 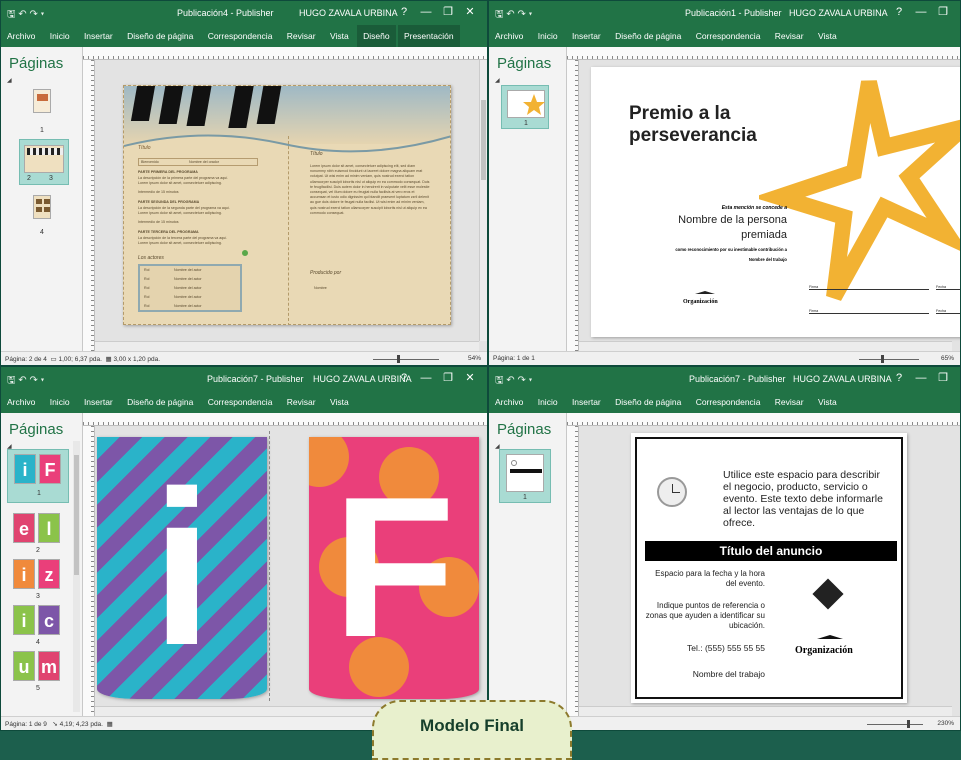 What do you see at coordinates (709, 208) in the screenshot?
I see `mention-text: Esta mención se concede a` at bounding box center [709, 208].